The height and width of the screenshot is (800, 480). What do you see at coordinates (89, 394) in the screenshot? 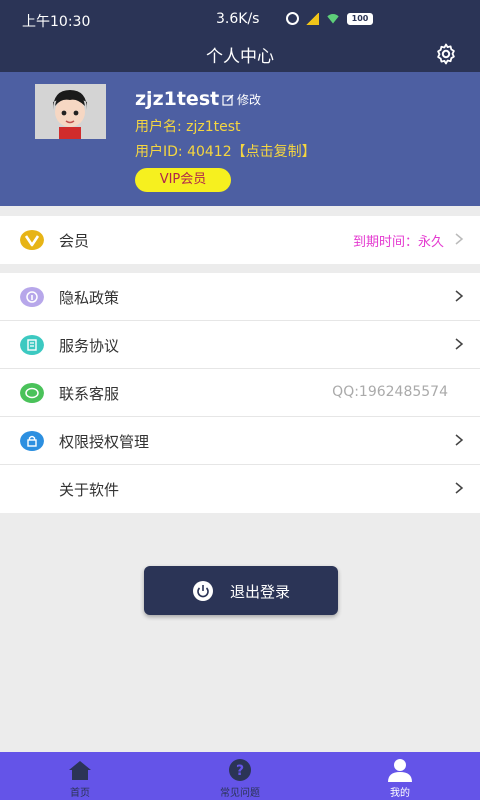
I see `menu-item-label: 联系客服` at bounding box center [89, 394].